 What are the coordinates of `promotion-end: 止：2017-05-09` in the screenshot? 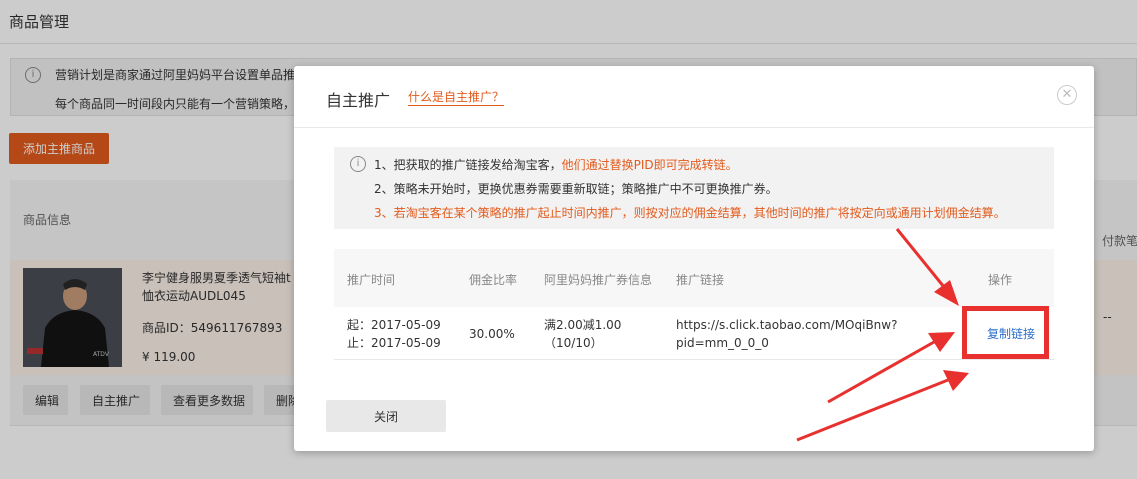 It's located at (394, 343).